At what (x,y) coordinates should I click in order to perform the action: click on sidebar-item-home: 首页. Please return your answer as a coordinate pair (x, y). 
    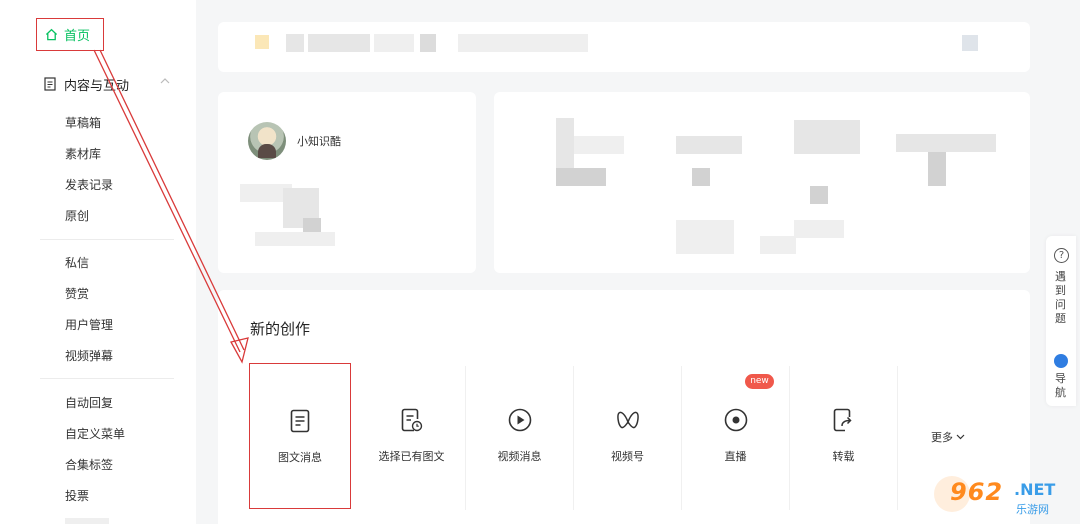
    Looking at the image, I should click on (70, 34).